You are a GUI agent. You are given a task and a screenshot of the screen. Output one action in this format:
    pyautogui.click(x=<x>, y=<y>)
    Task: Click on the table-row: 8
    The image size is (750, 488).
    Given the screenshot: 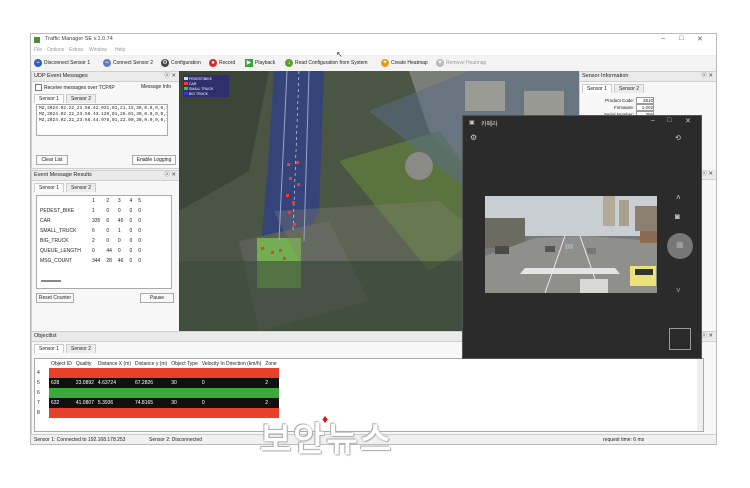 What is the action you would take?
    pyautogui.click(x=157, y=413)
    